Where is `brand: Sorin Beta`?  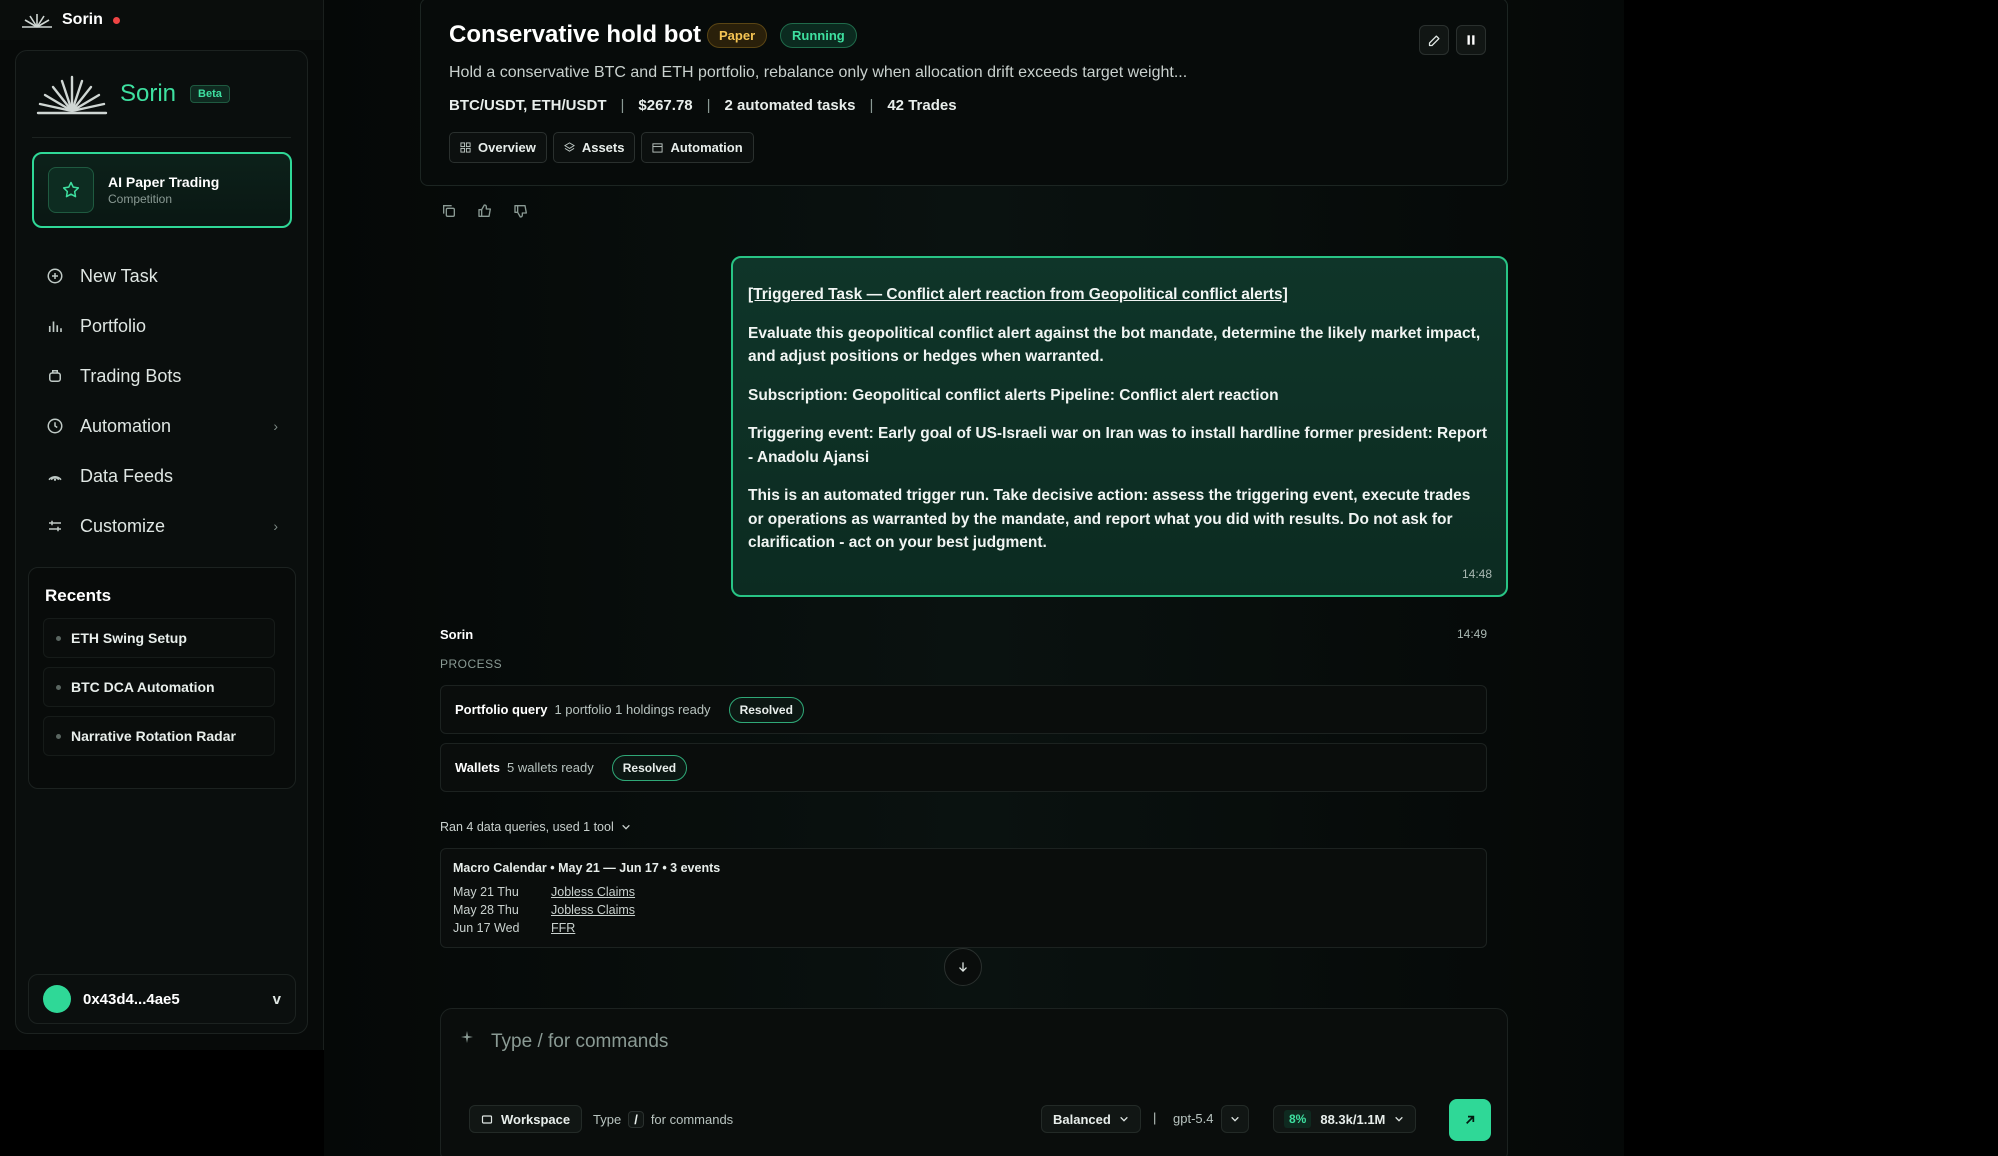
brand: Sorin Beta is located at coordinates (132, 94).